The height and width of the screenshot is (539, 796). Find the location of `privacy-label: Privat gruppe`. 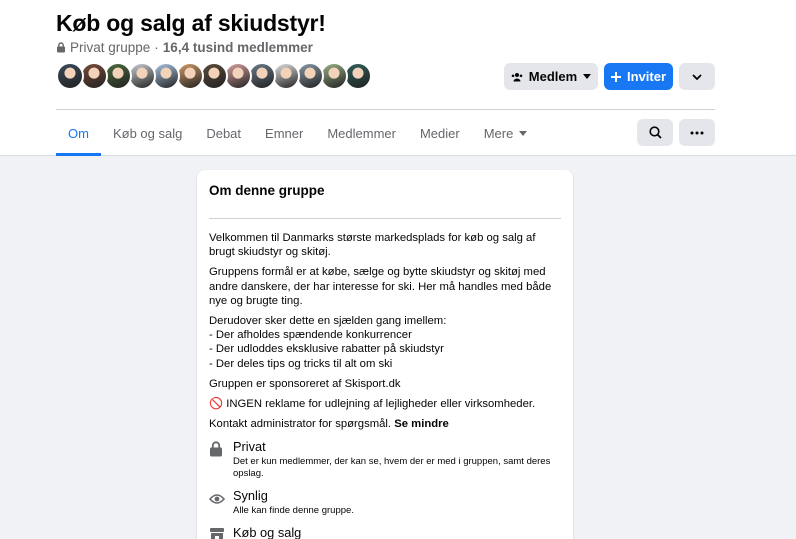

privacy-label: Privat gruppe is located at coordinates (110, 47).